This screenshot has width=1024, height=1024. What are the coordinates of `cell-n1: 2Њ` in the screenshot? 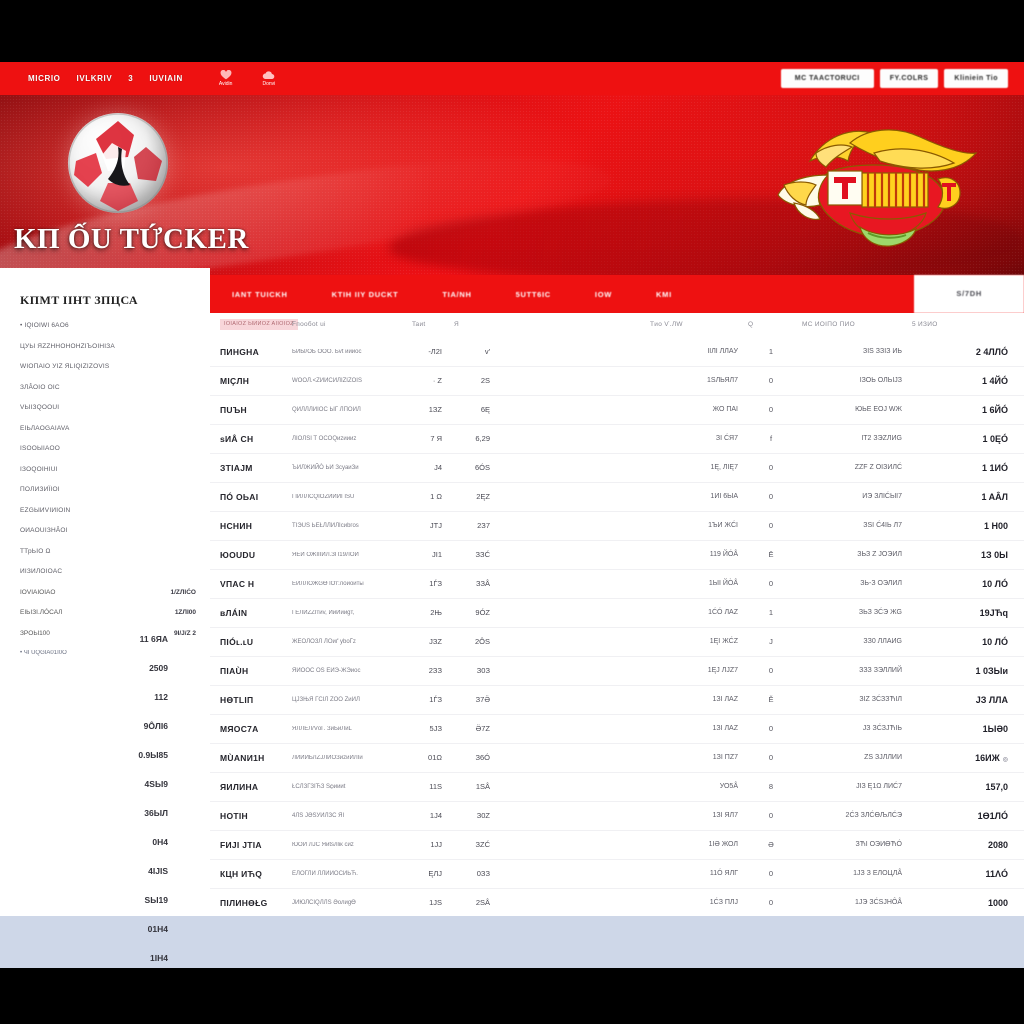 It's located at (436, 613).